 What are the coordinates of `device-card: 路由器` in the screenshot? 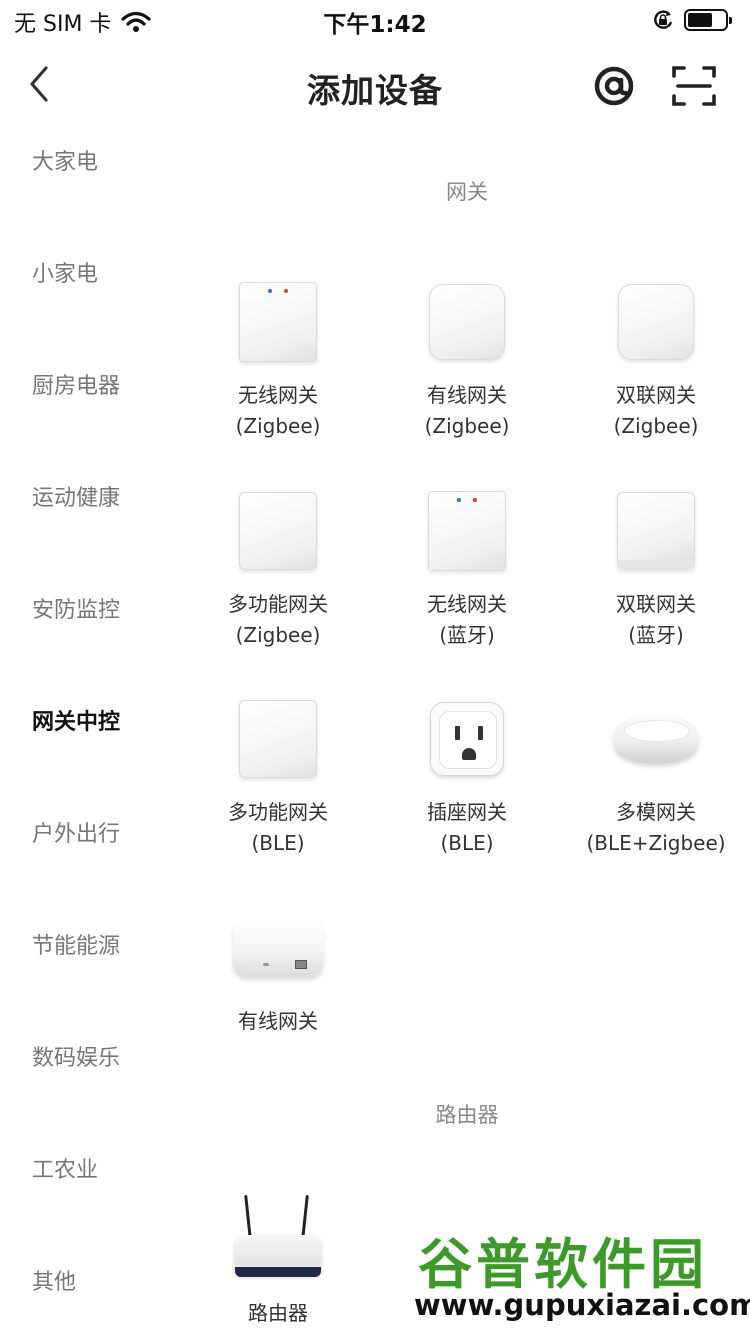 It's located at (278, 1259).